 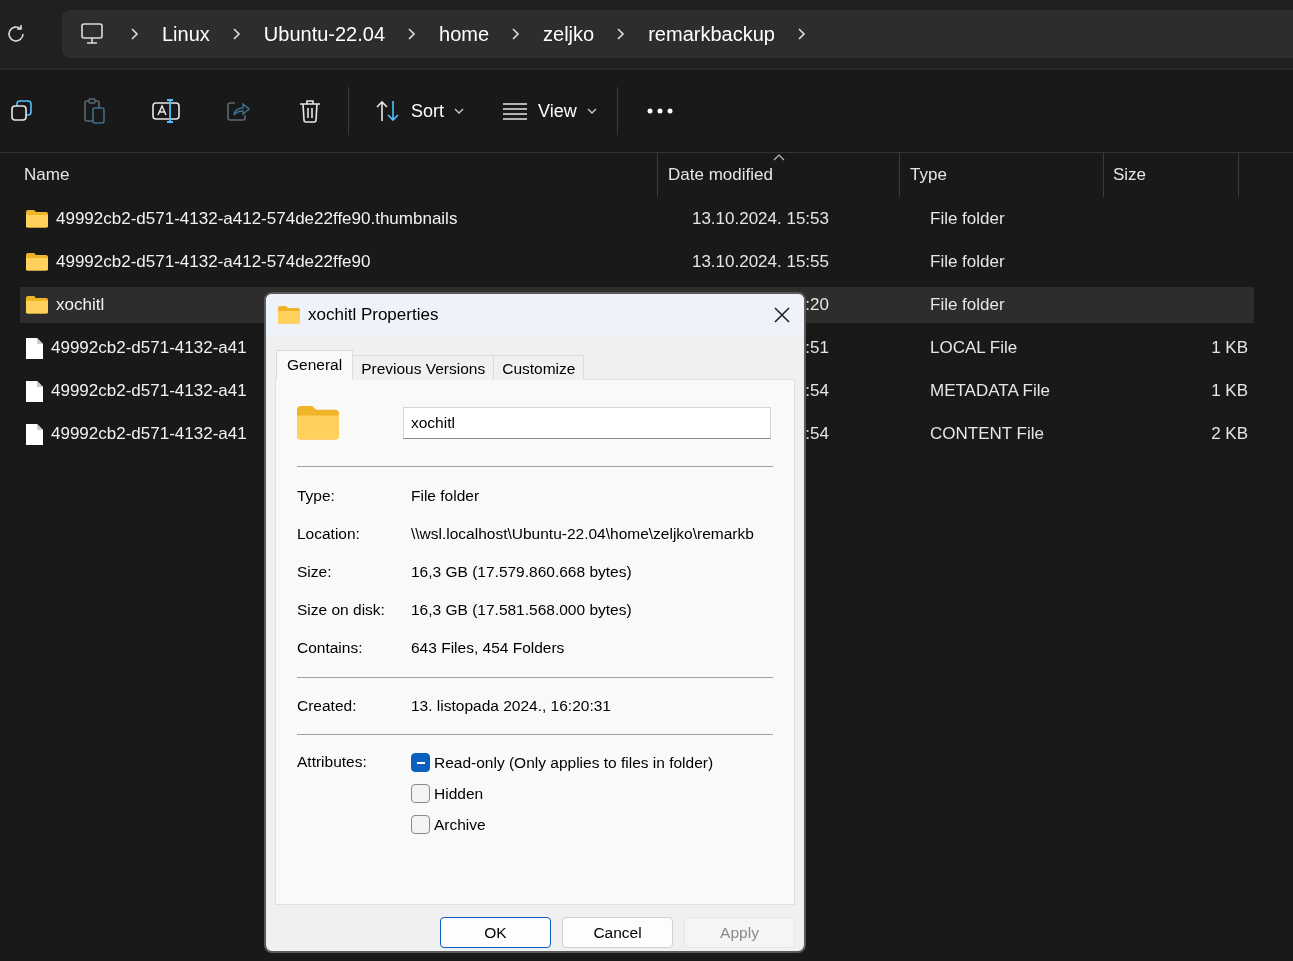 I want to click on date-modified: 13.10.2024. 15:55, so click(x=759, y=262).